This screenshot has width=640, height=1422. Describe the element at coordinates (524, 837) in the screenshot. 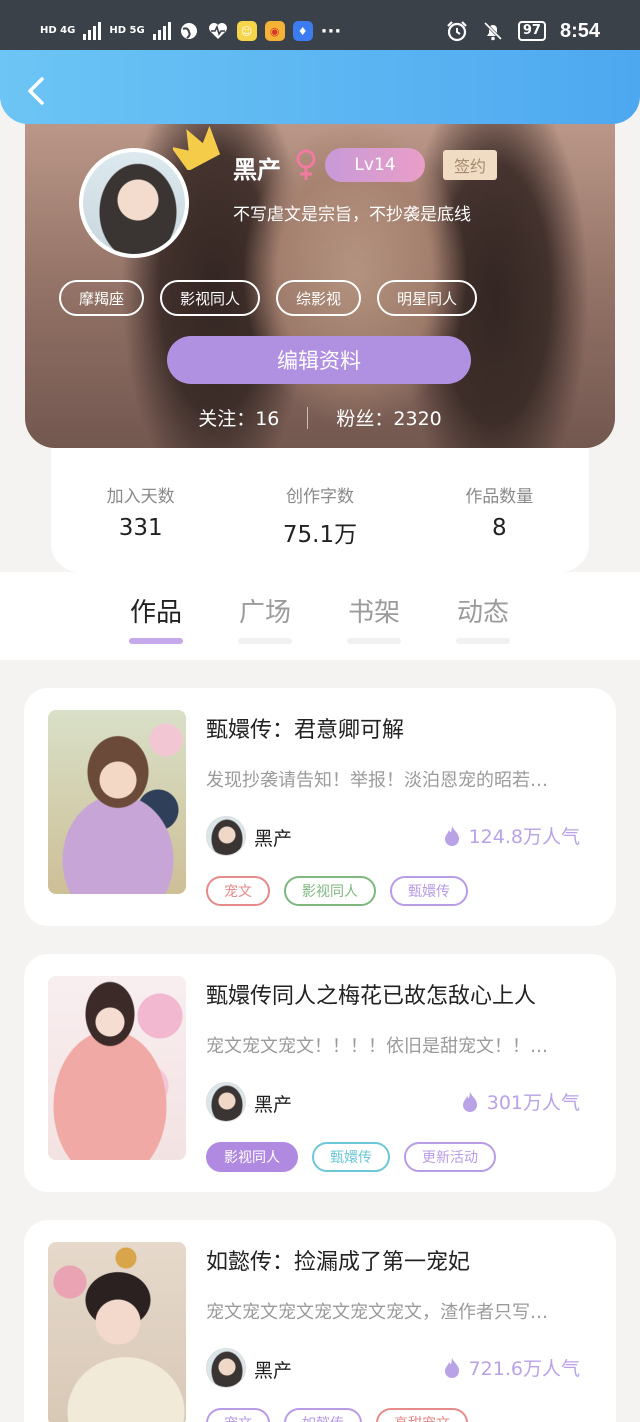

I see `popularity-count: 124.8万人气` at that location.